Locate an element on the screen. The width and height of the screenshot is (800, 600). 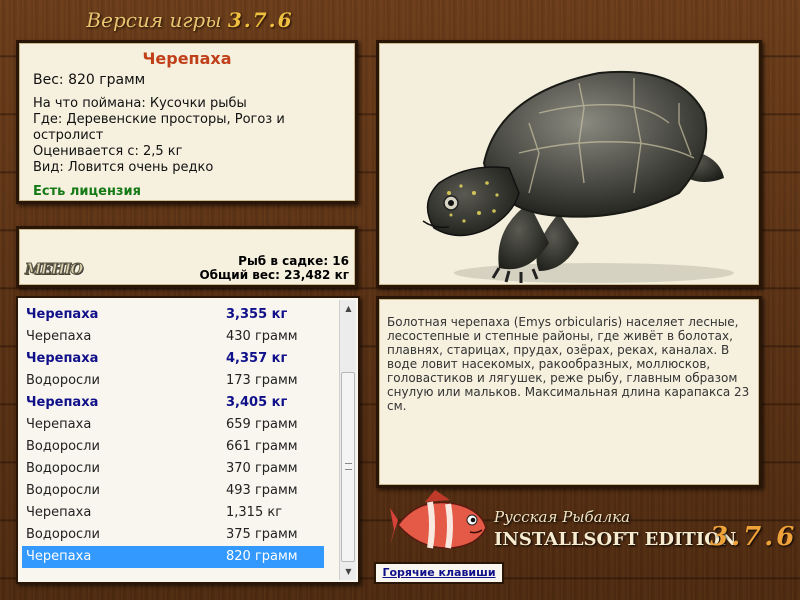
fish-weight: Вес: 820 грамм is located at coordinates (89, 80).